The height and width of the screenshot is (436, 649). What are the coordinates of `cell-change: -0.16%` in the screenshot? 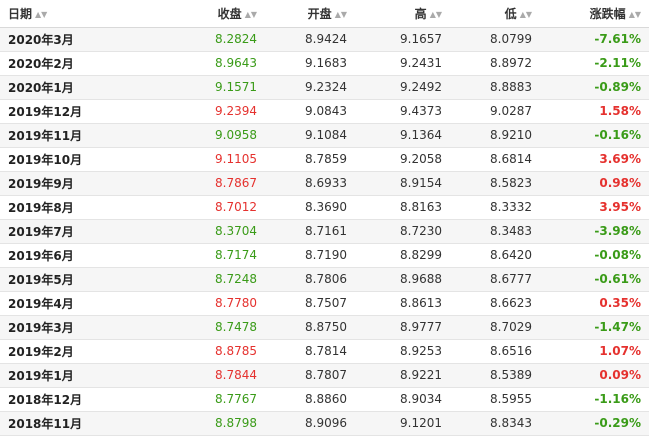 It's located at (594, 135).